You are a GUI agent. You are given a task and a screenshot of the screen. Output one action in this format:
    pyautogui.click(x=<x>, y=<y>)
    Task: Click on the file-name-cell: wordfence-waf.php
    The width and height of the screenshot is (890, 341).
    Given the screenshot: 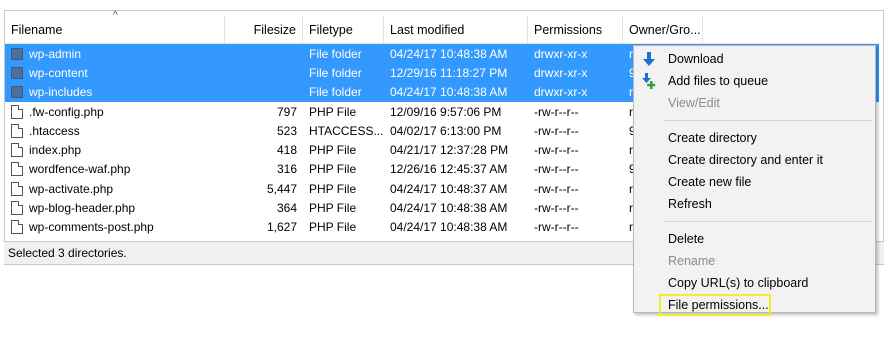 What is the action you would take?
    pyautogui.click(x=115, y=169)
    